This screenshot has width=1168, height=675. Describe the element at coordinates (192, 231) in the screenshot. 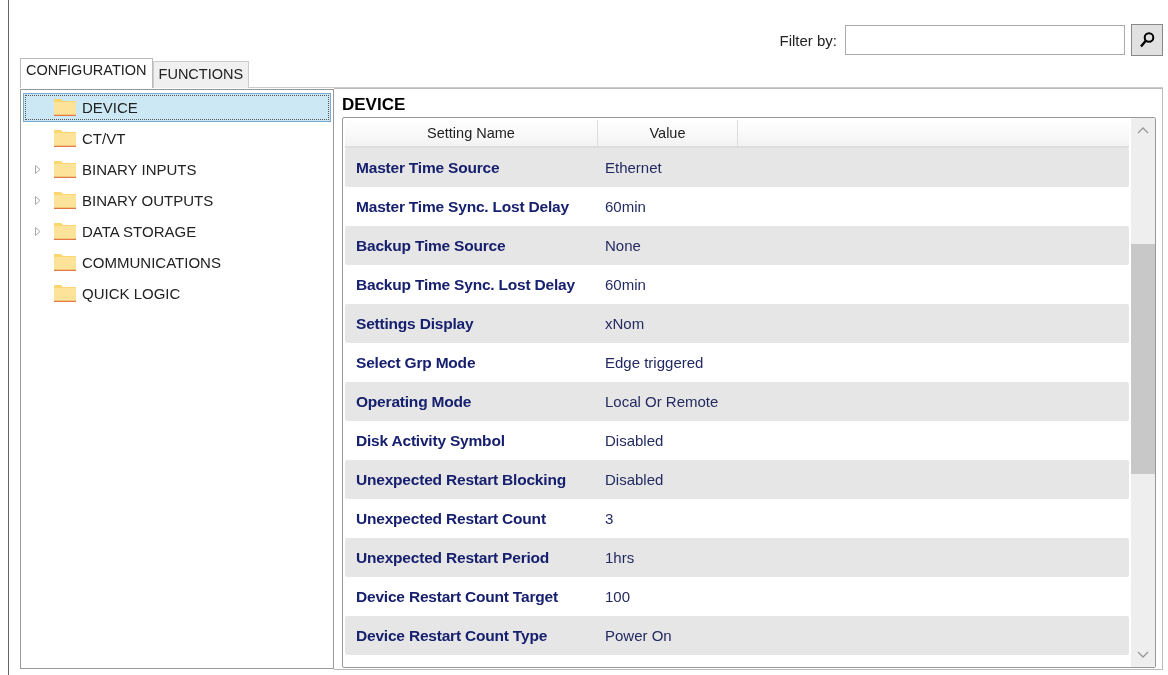

I see `tree-item: DATA STORAGE` at that location.